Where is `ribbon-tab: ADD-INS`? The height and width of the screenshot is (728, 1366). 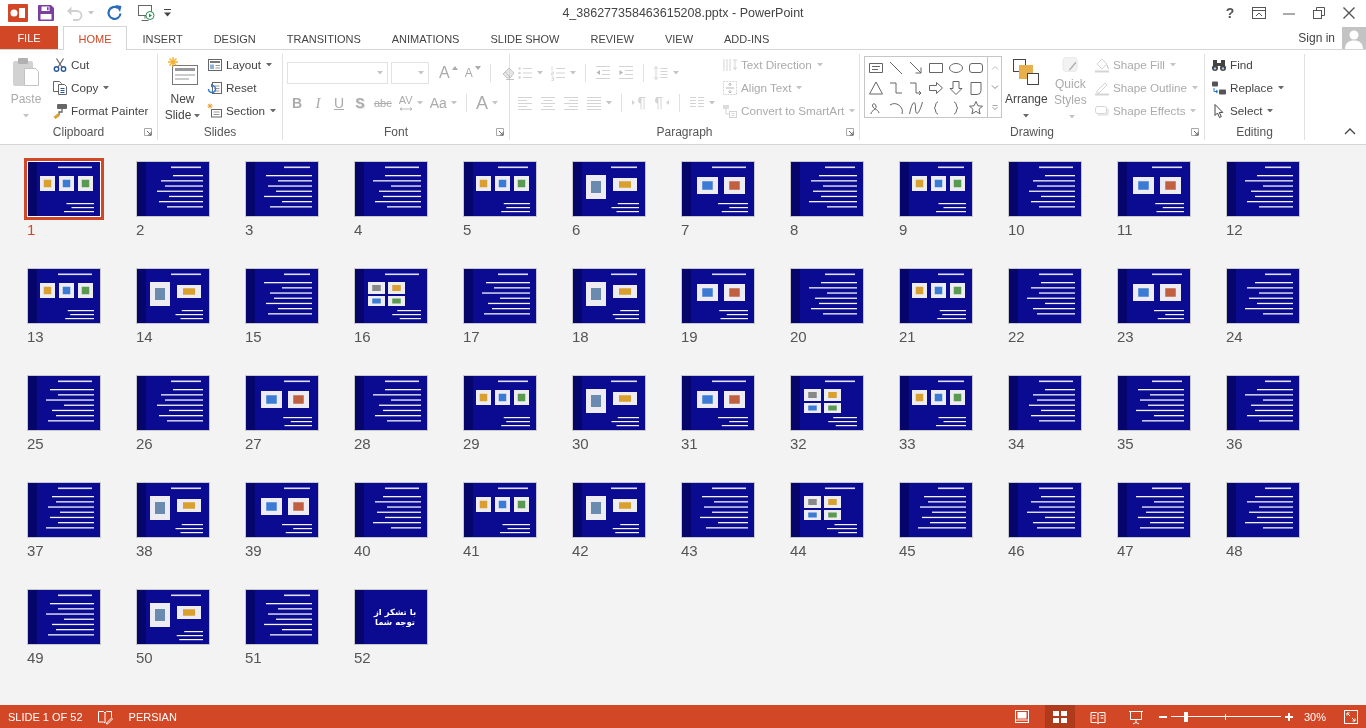
ribbon-tab: ADD-INS is located at coordinates (746, 38).